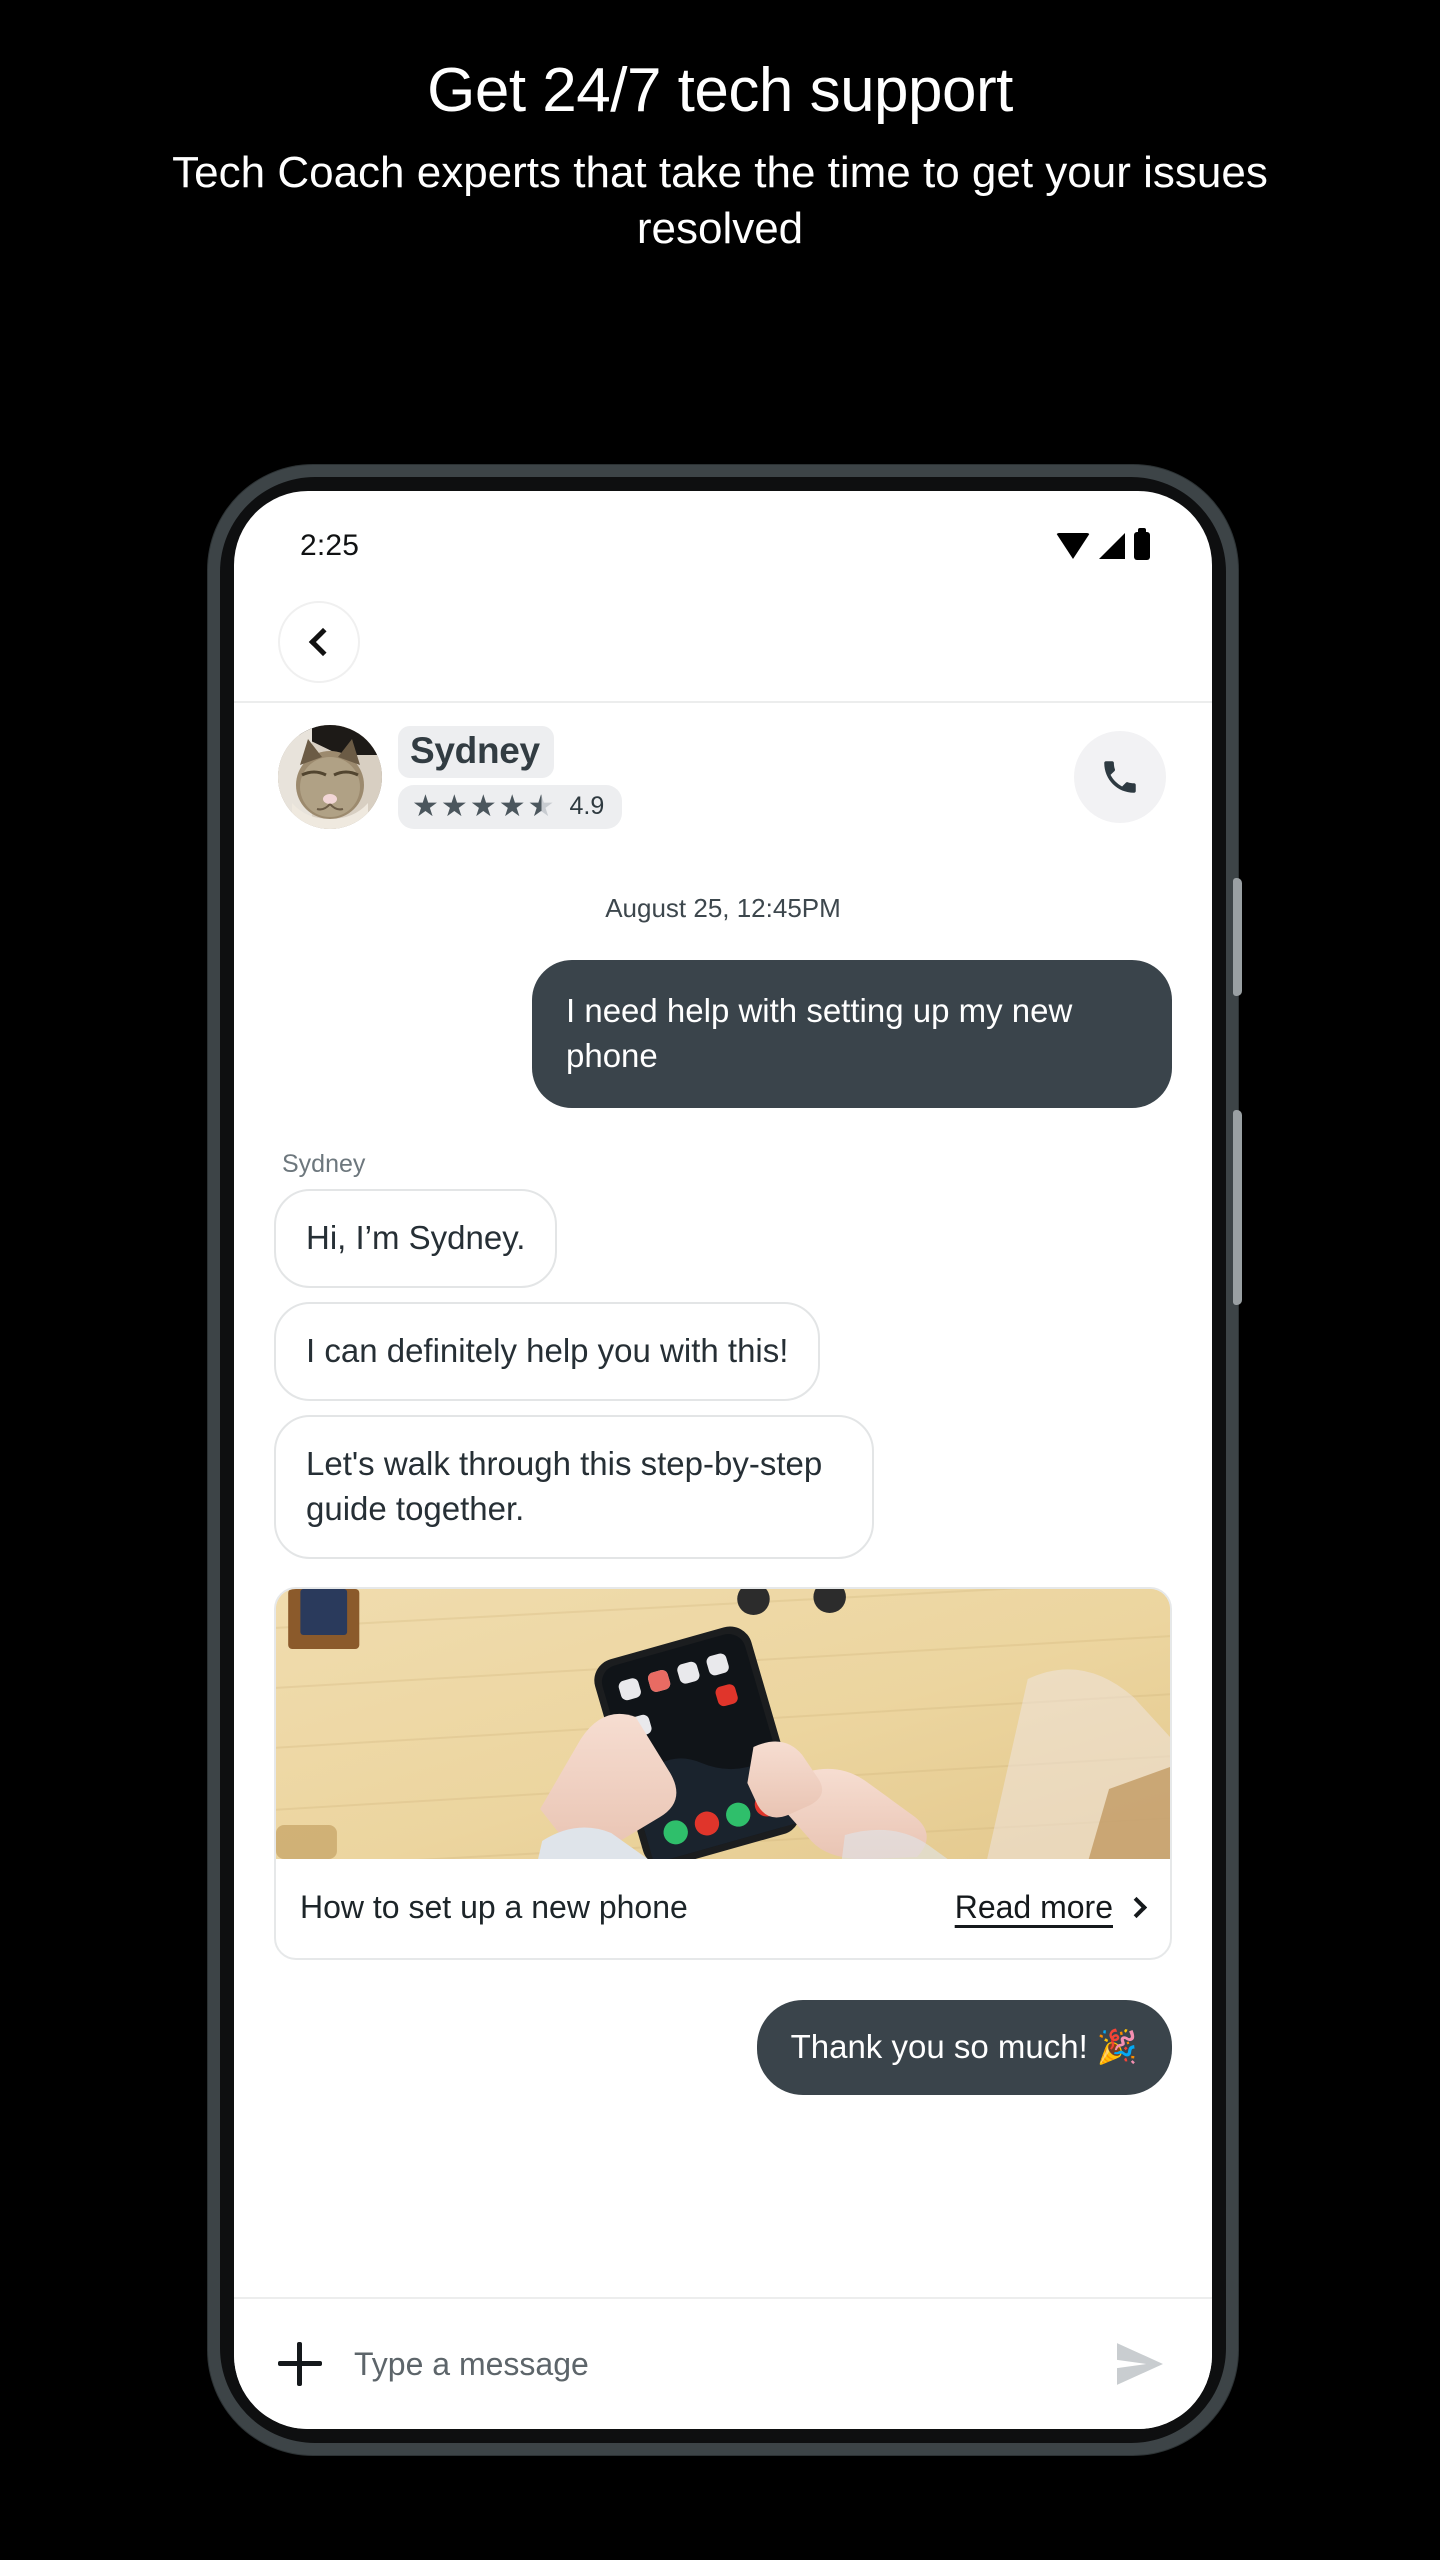  I want to click on message-row-incoming: Hi, I’m Sydney., so click(723, 1245).